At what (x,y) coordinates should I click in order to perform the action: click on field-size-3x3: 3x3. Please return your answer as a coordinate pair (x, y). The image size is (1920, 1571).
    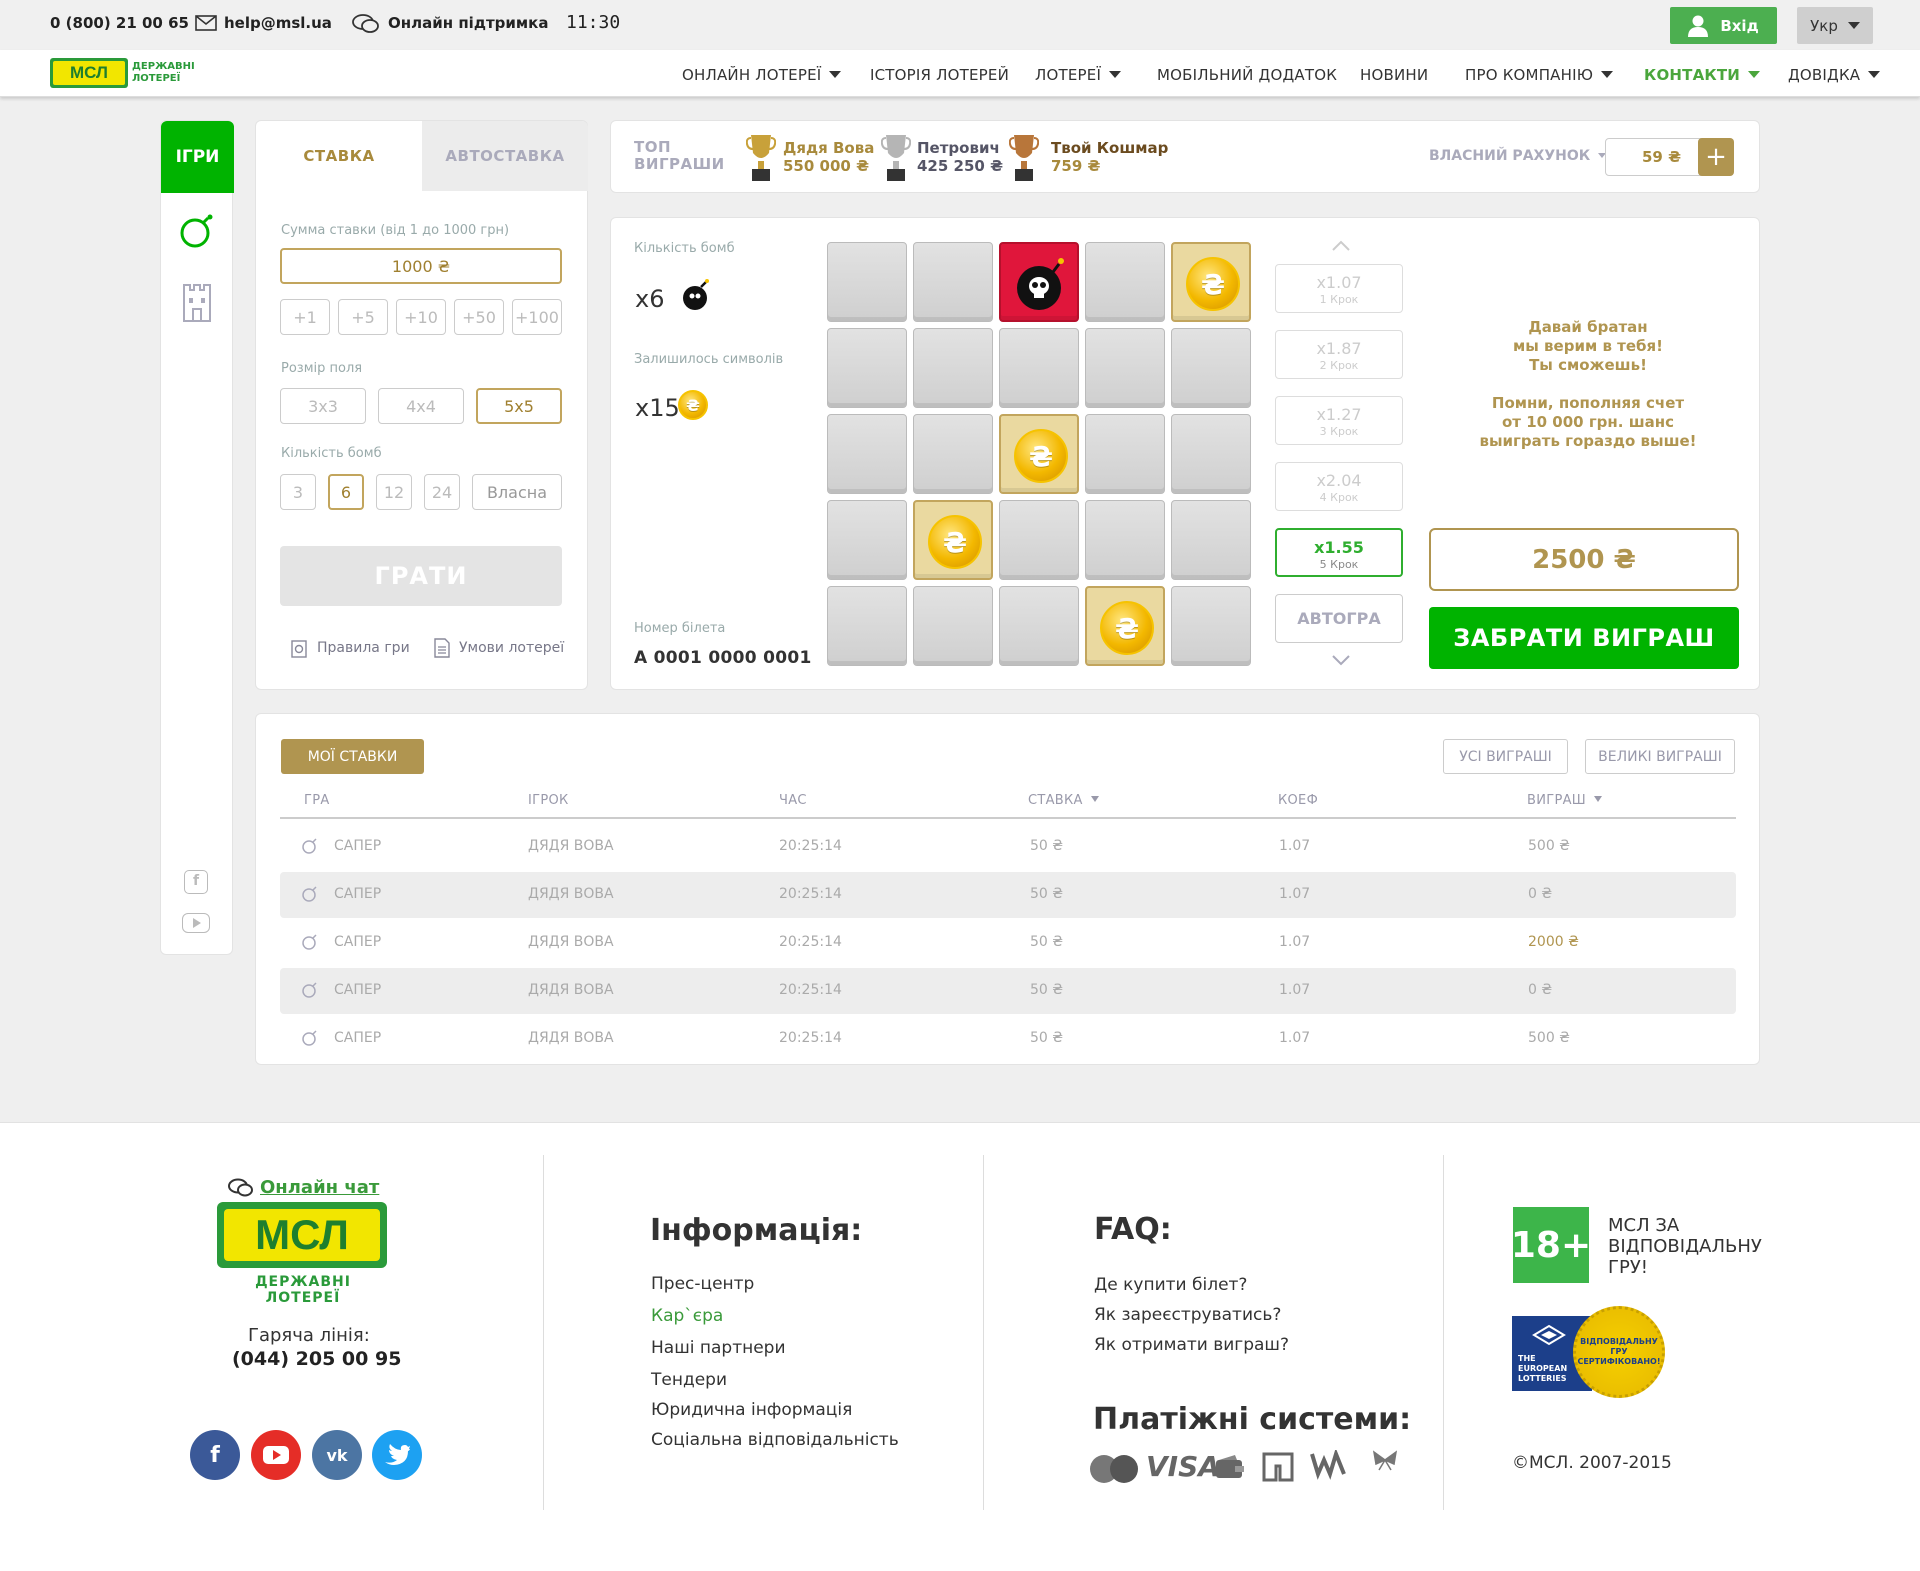
    Looking at the image, I should click on (323, 406).